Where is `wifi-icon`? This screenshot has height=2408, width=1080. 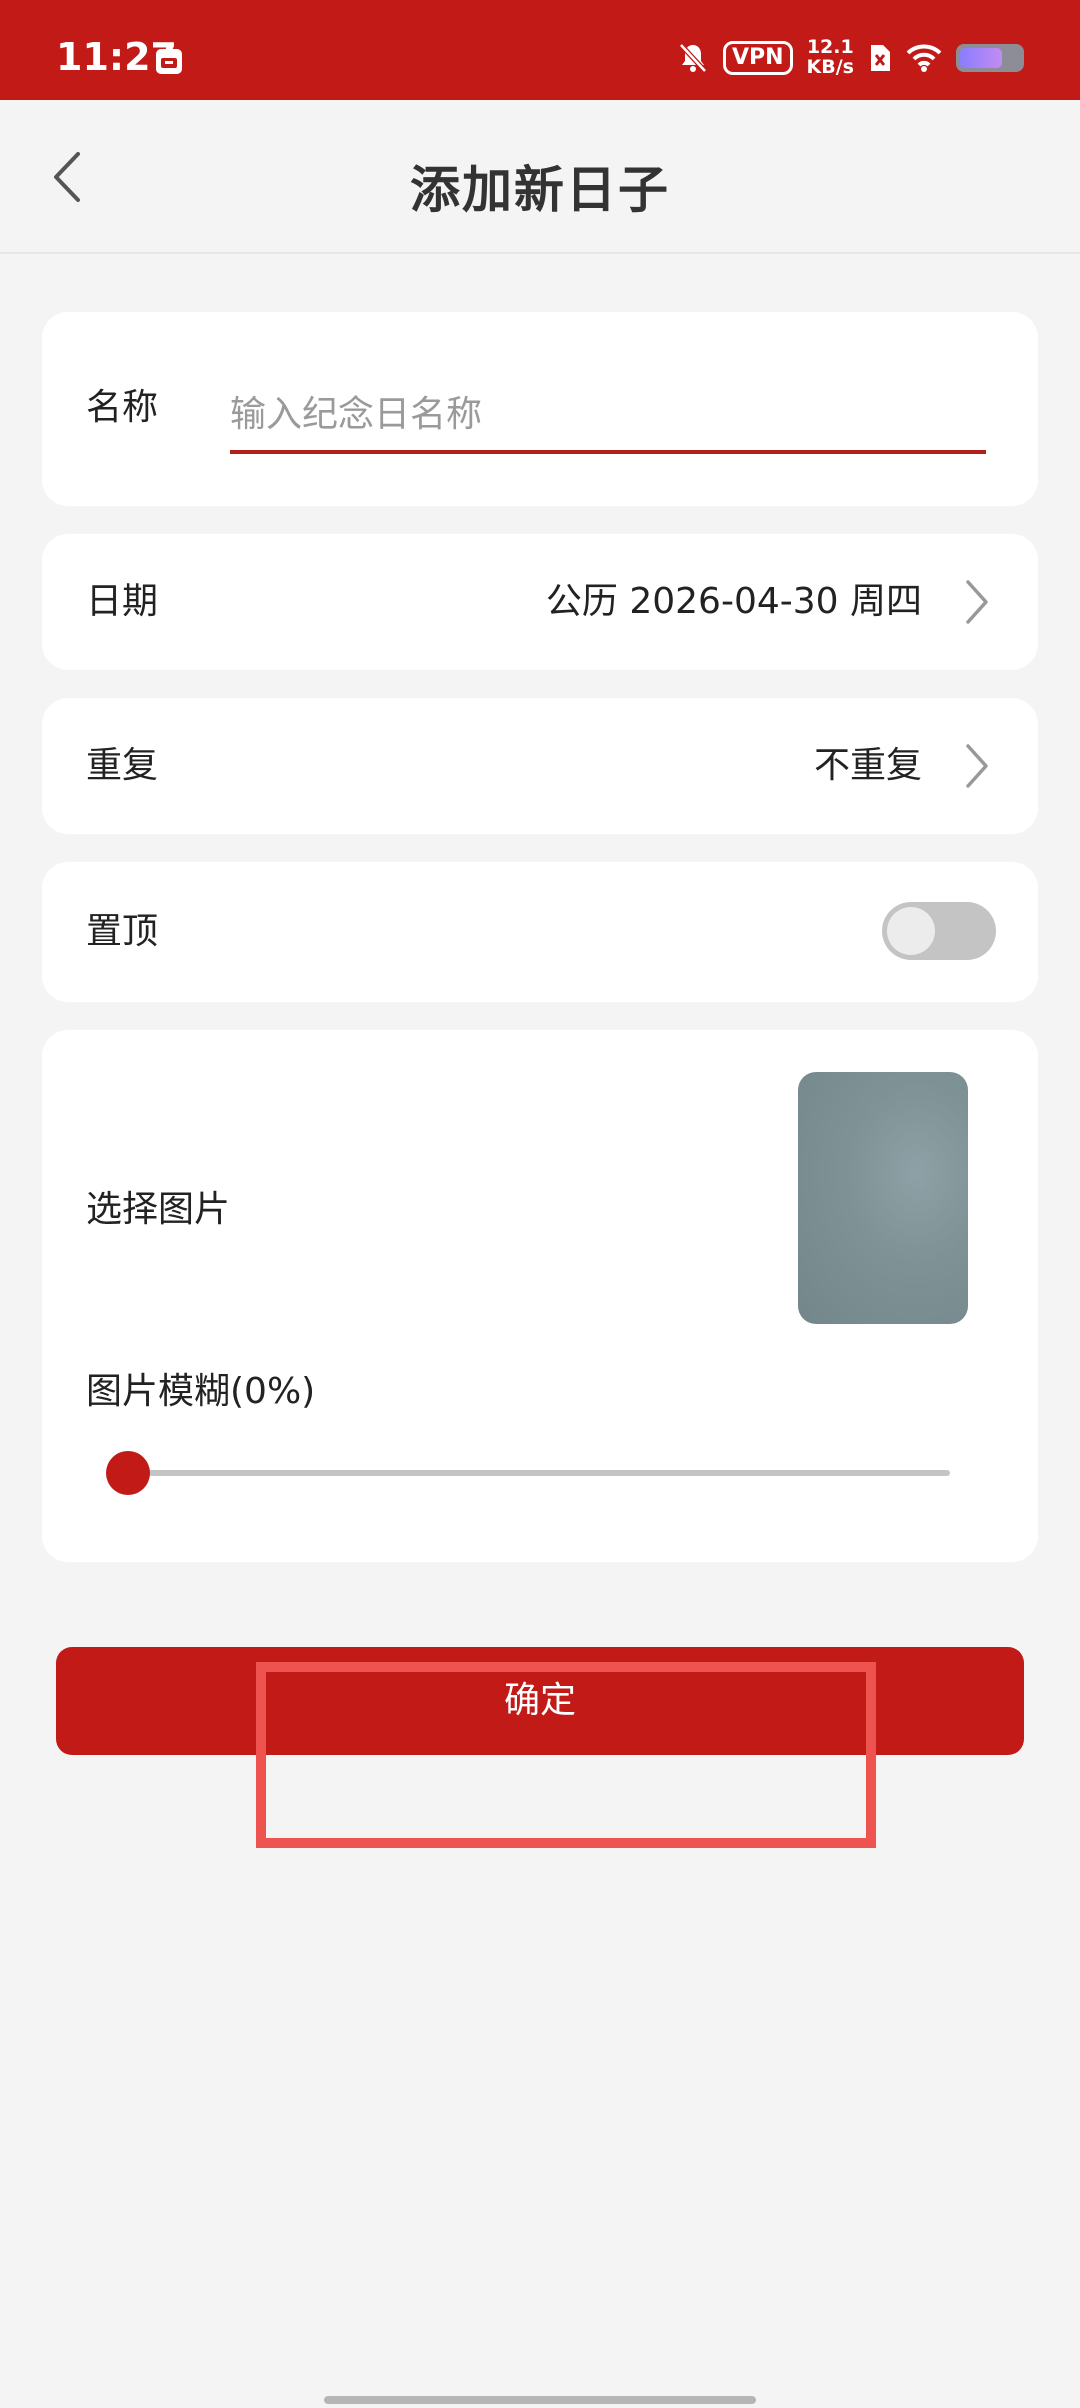
wifi-icon is located at coordinates (924, 58).